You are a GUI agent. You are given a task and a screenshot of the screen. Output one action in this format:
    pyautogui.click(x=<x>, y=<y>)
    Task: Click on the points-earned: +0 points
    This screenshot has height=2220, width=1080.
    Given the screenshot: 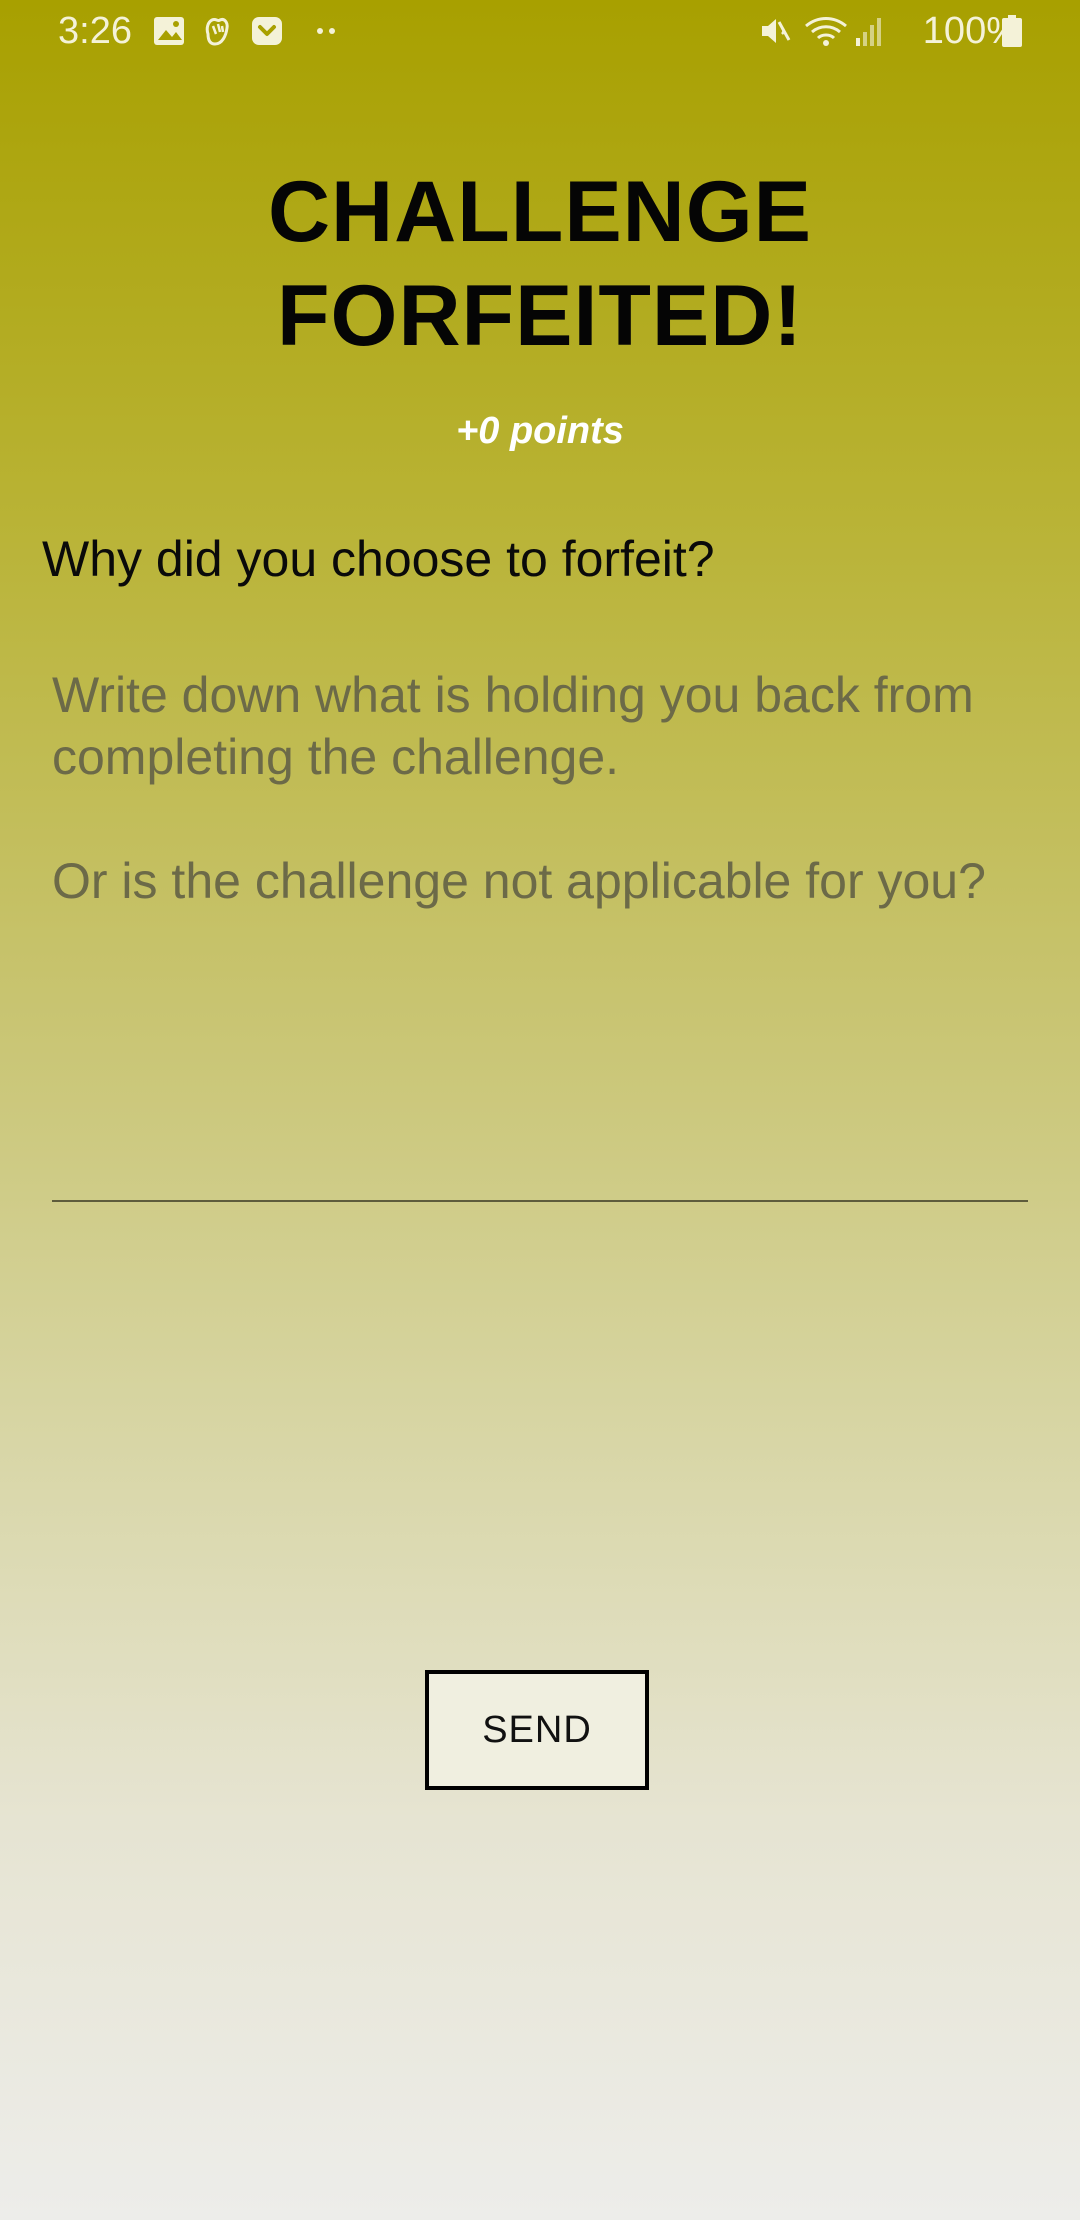 What is the action you would take?
    pyautogui.click(x=540, y=431)
    